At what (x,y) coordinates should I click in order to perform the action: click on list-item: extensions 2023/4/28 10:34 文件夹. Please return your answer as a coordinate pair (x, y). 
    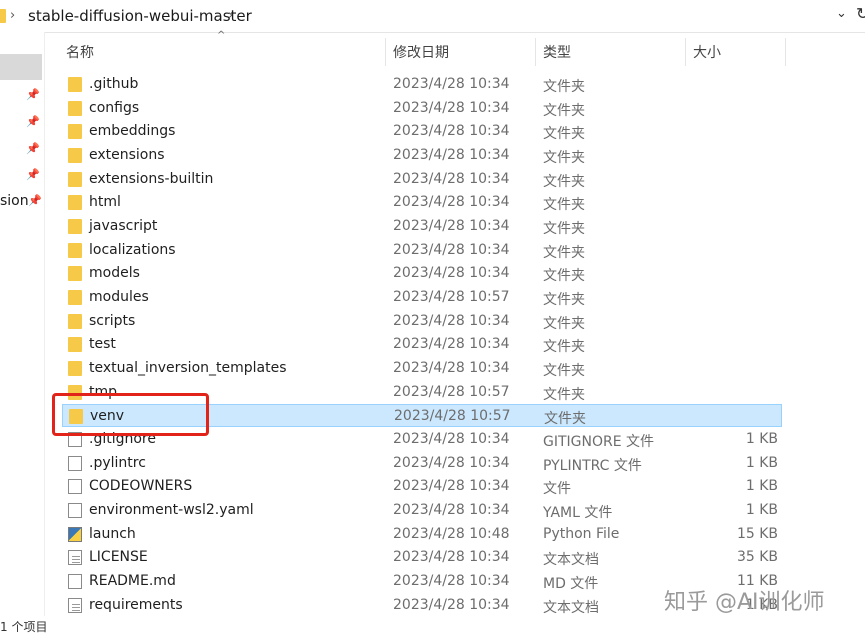
    Looking at the image, I should click on (422, 155).